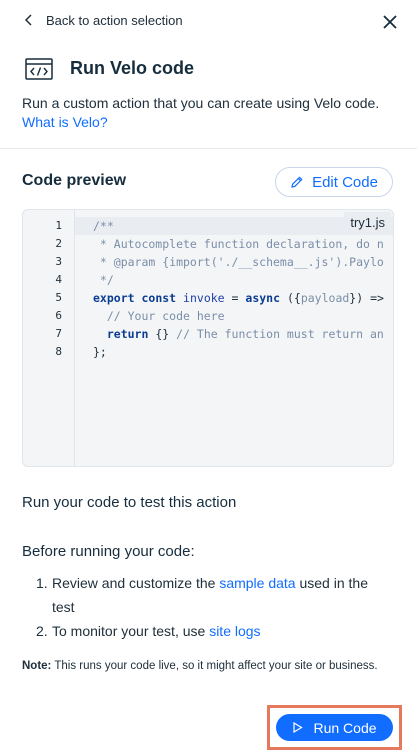 This screenshot has width=417, height=754. What do you see at coordinates (367, 222) in the screenshot?
I see `file-name-tab: try1.js` at bounding box center [367, 222].